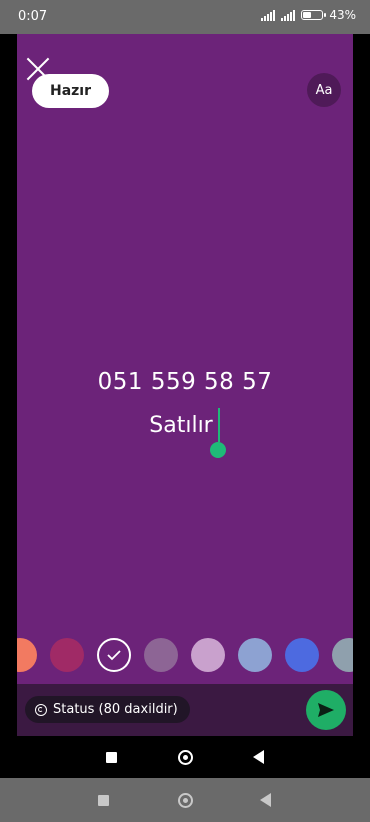  What do you see at coordinates (70, 91) in the screenshot?
I see `done-button: Hazır` at bounding box center [70, 91].